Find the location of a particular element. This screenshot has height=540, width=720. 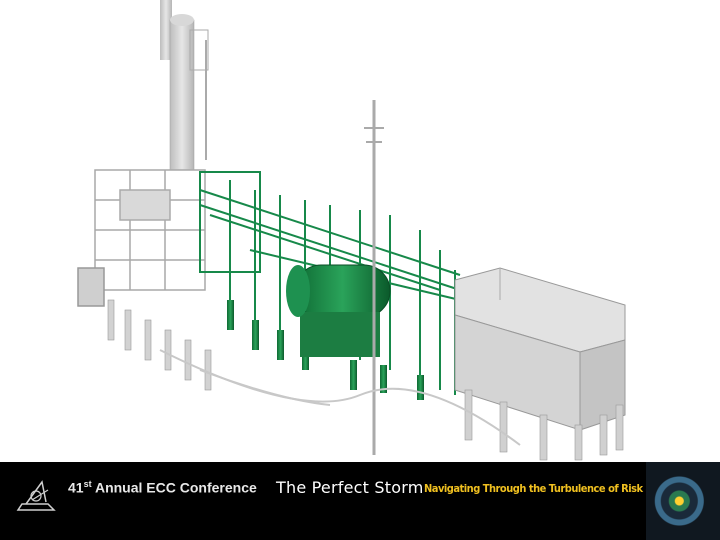

conference-theme: The Perfect Storm is located at coordinates (350, 487).